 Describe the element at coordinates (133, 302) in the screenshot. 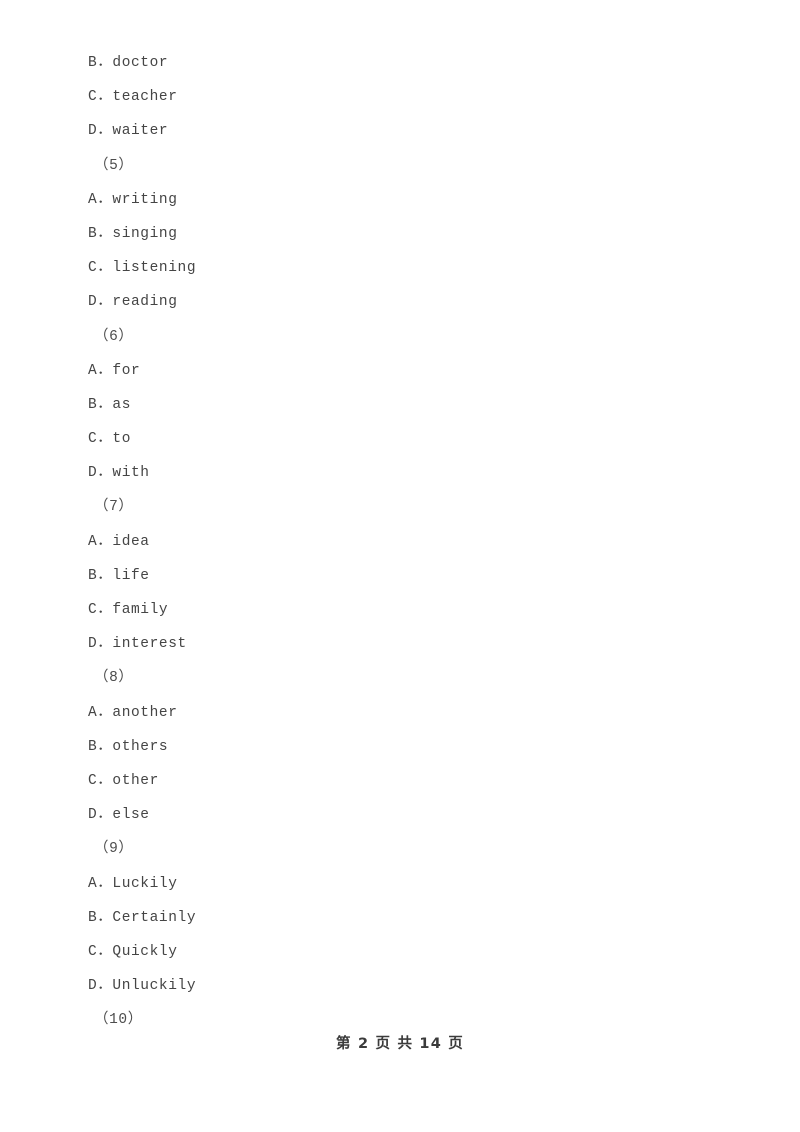

I see `answer-option: D．reading` at that location.